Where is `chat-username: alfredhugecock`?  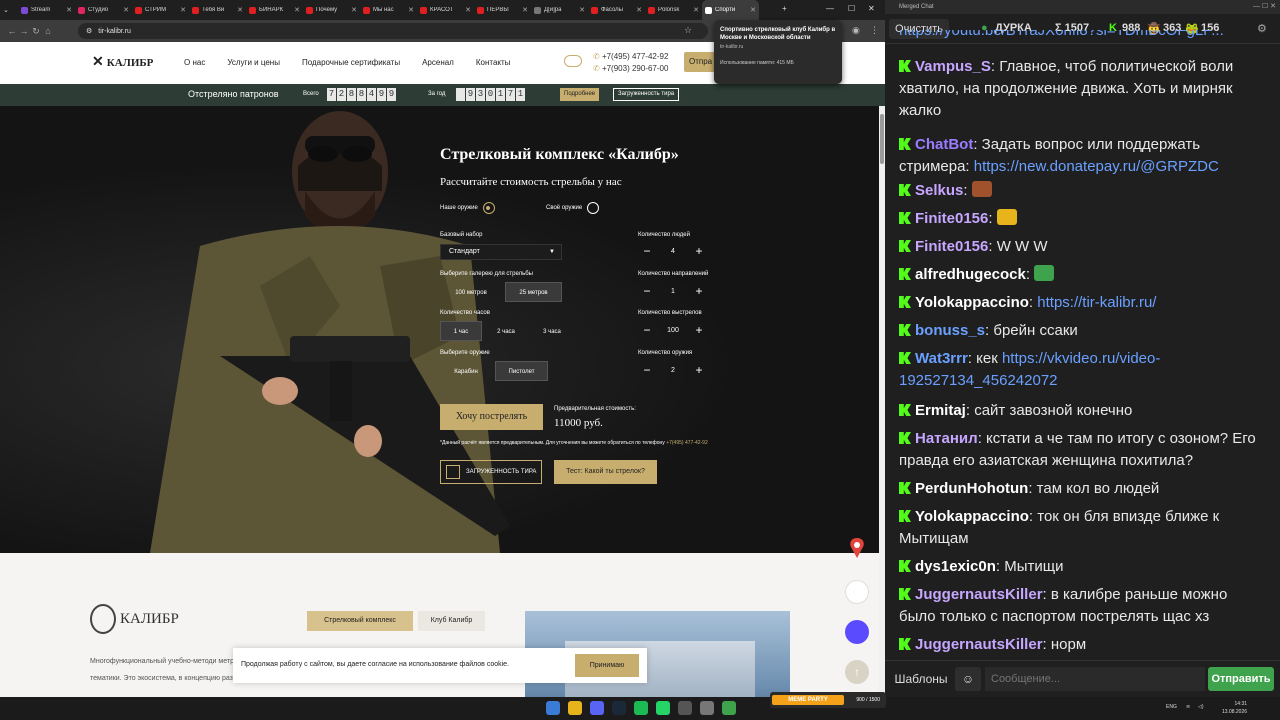 chat-username: alfredhugecock is located at coordinates (970, 274).